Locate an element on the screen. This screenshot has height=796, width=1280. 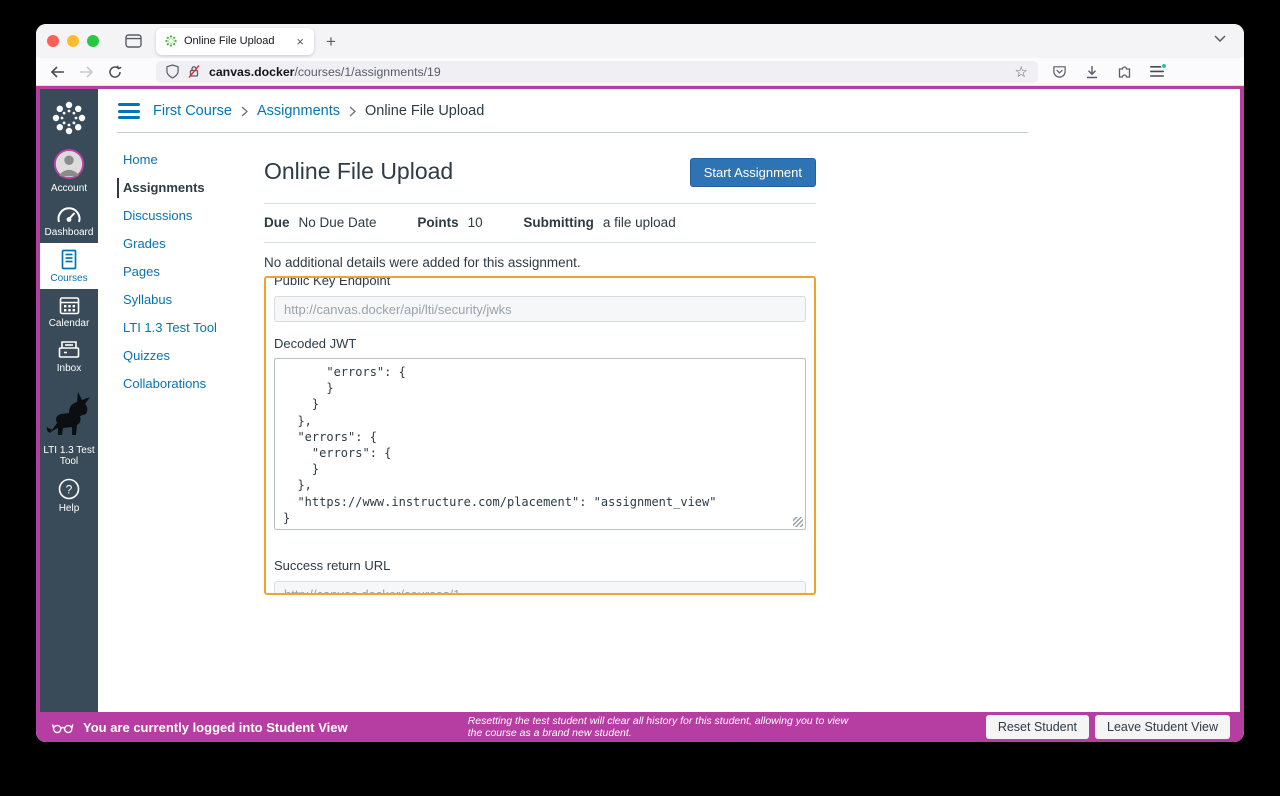
leave-student-view-button: Leave Student View is located at coordinates (1162, 727).